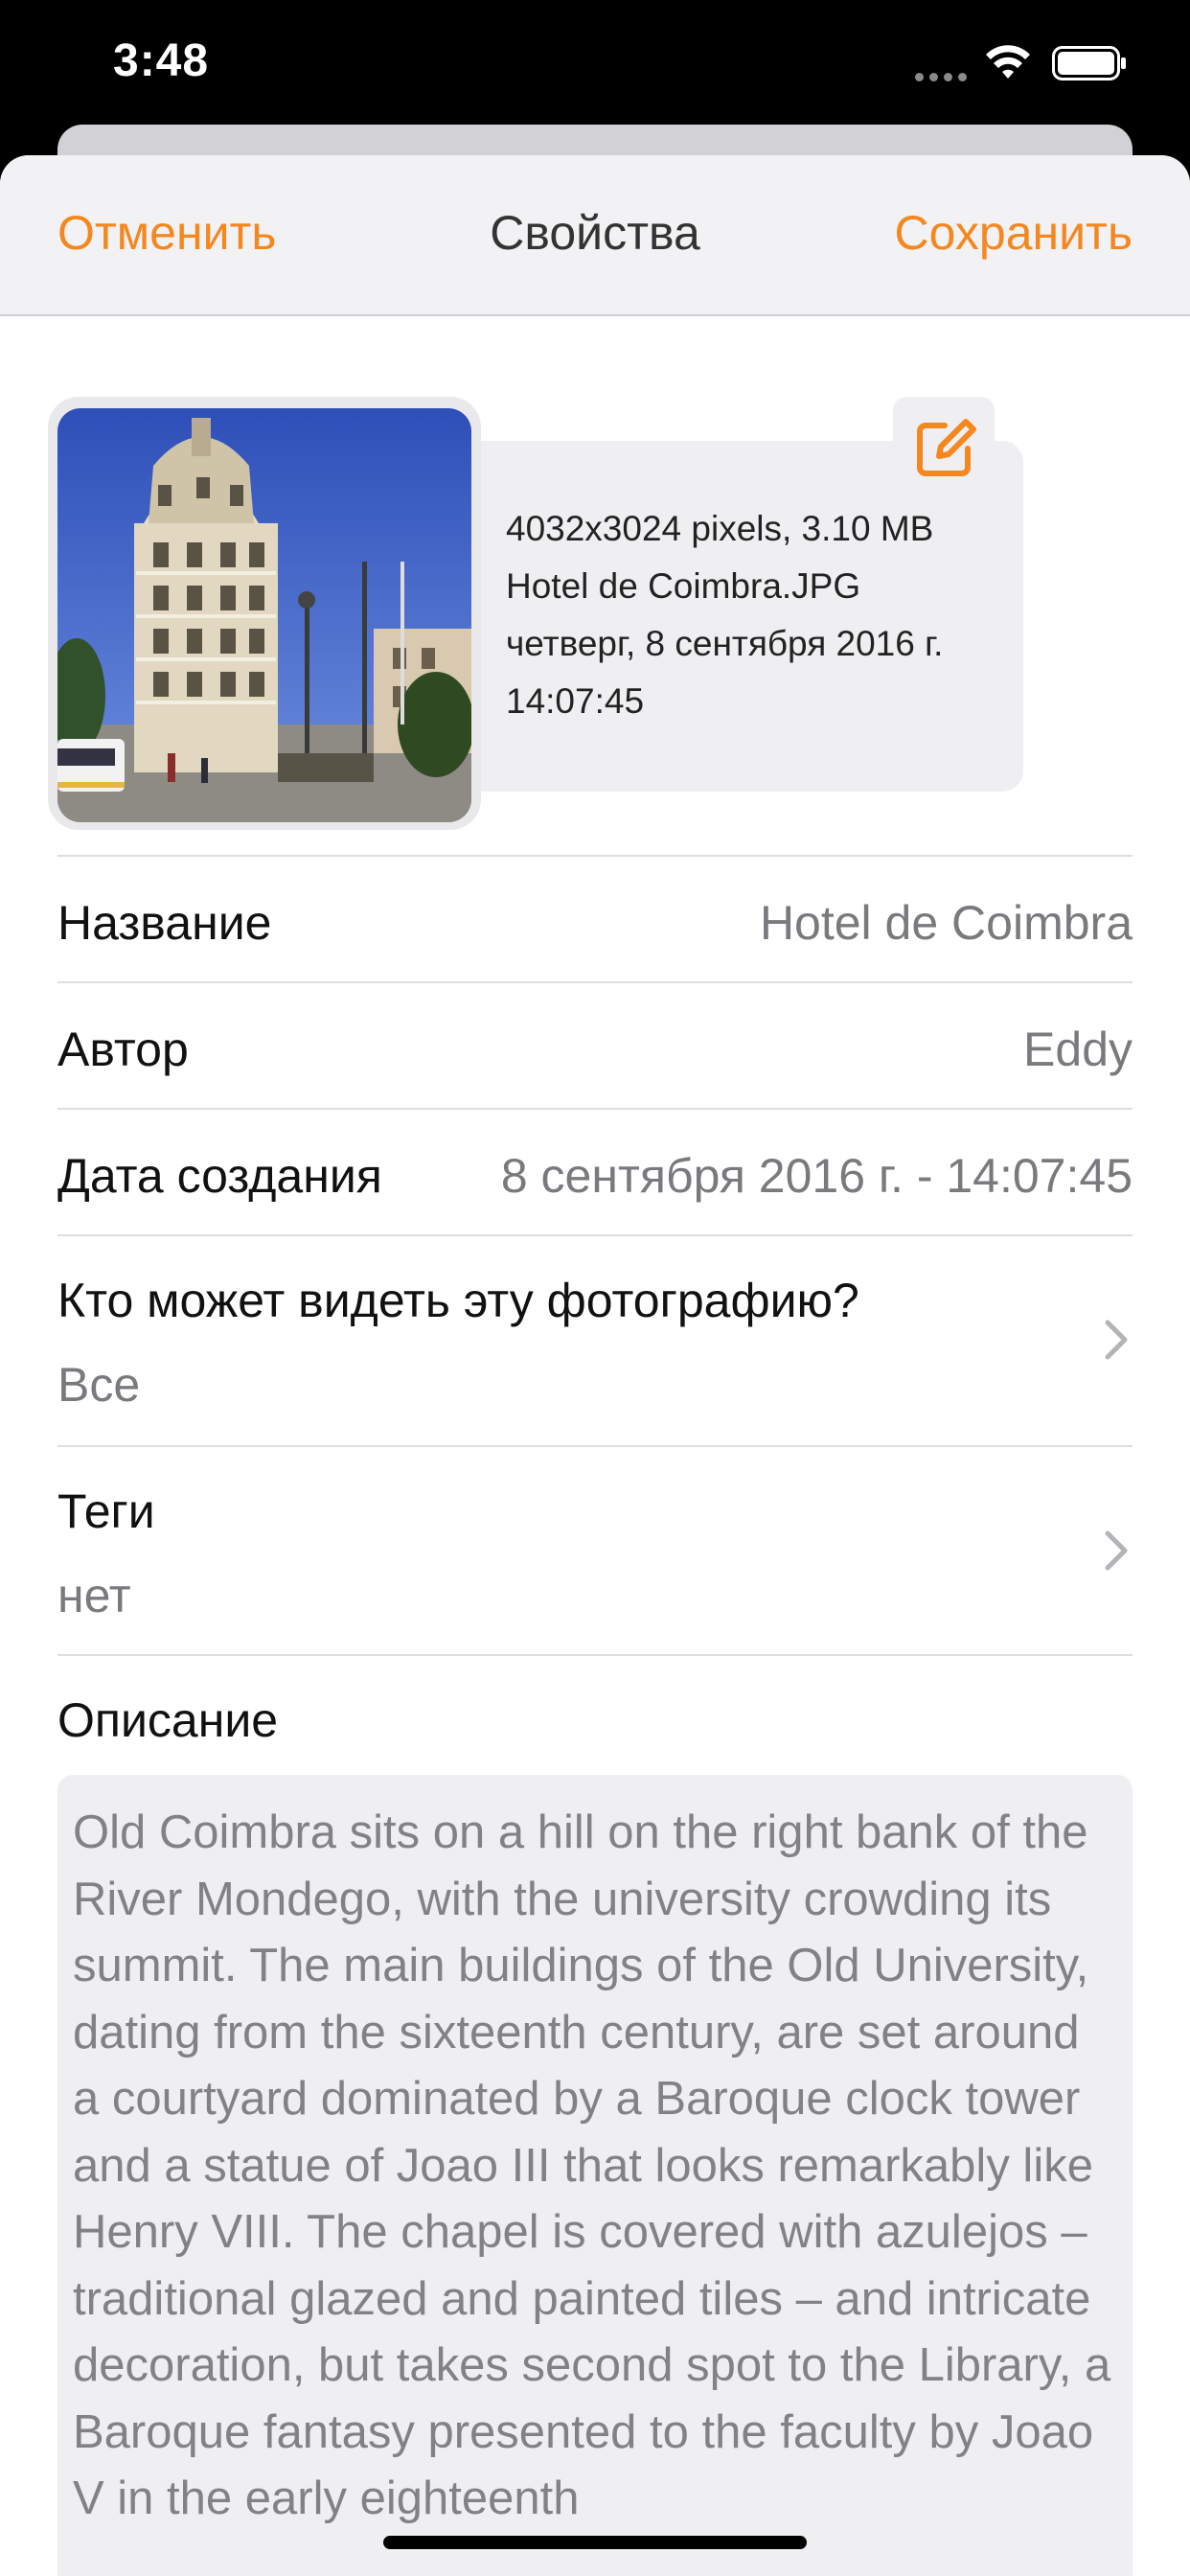  Describe the element at coordinates (684, 586) in the screenshot. I see `photo-filename: Hotel de Coimbra.JPG` at that location.